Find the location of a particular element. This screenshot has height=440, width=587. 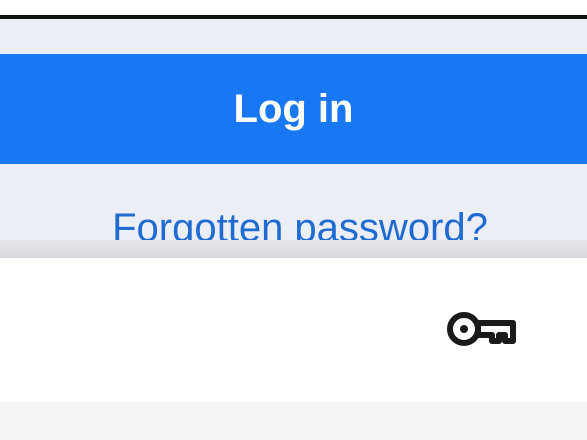

key-icon is located at coordinates (481, 329).